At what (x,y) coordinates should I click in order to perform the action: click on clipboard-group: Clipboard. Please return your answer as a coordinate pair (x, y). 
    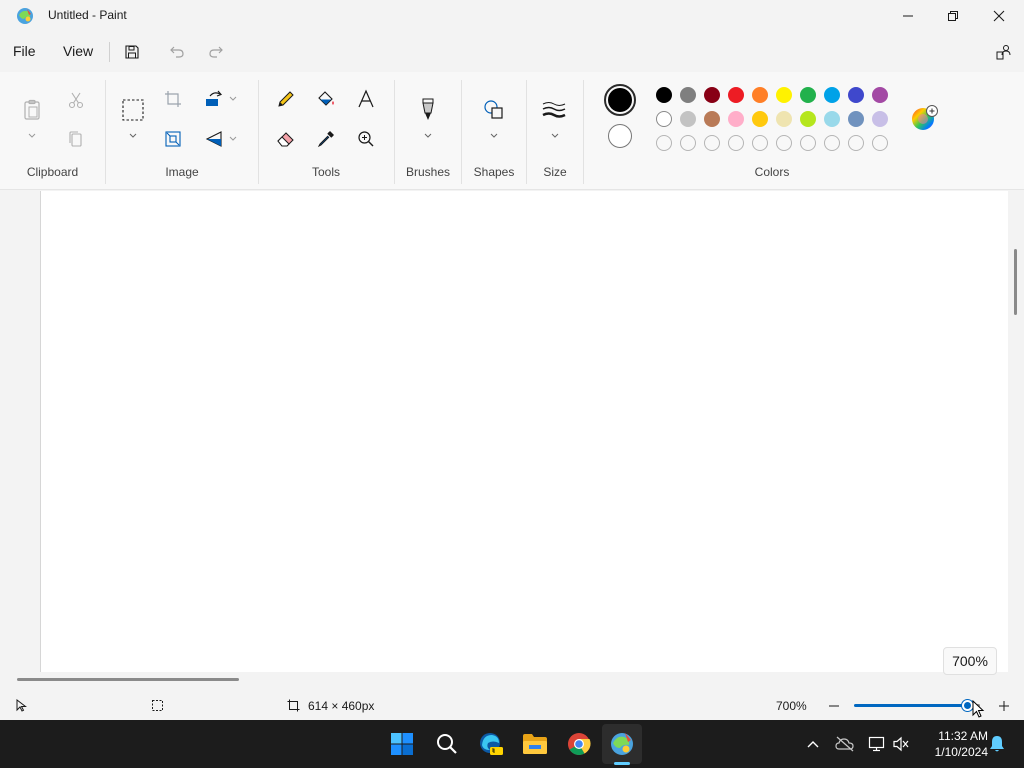
    Looking at the image, I should click on (52, 131).